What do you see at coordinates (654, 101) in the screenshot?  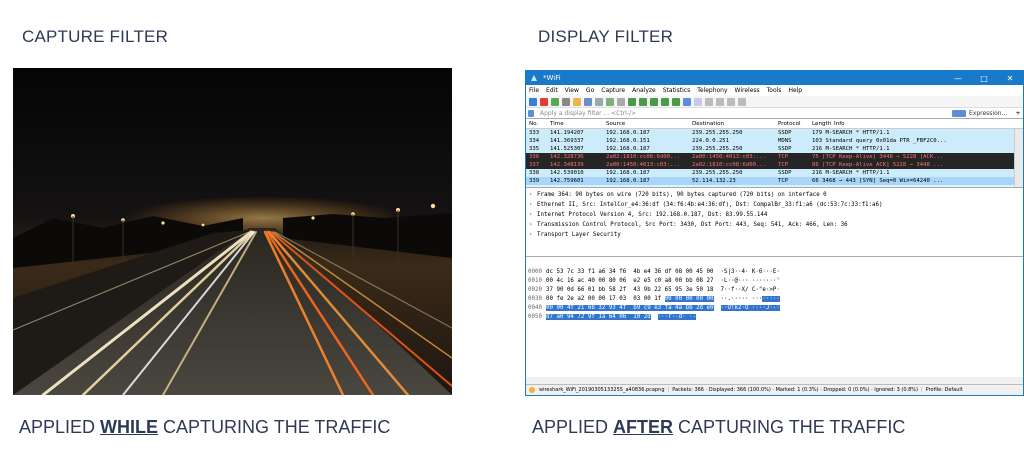 I see `go-to-packet-icon` at bounding box center [654, 101].